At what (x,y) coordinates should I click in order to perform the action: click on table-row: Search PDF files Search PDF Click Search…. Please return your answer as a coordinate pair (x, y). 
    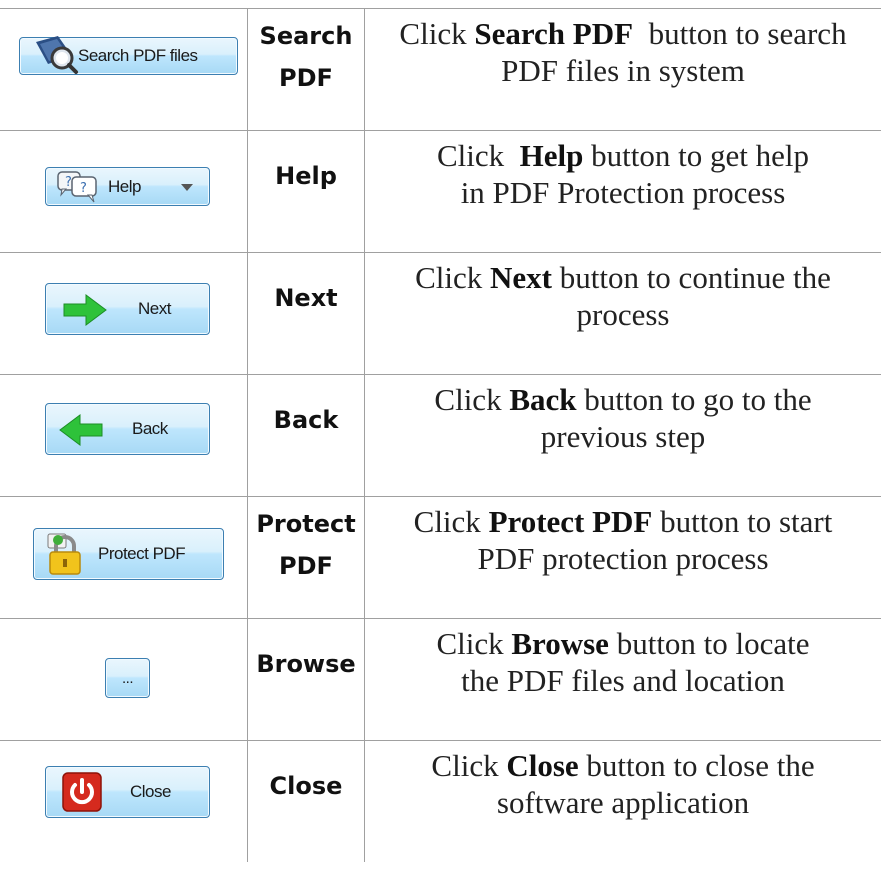
    Looking at the image, I should click on (440, 69).